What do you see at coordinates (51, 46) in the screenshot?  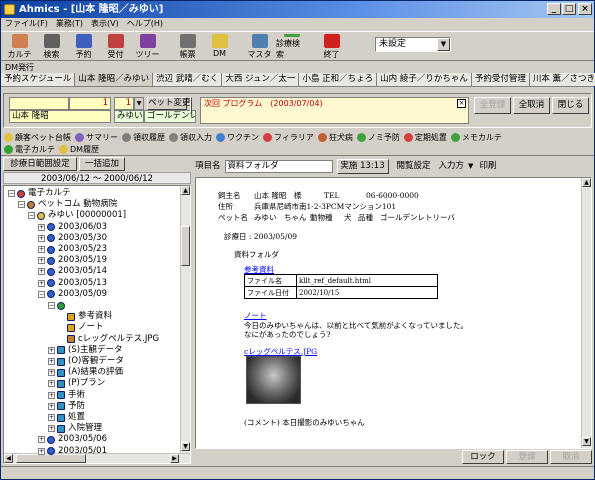 I see `toolbar-button-1: 検索` at bounding box center [51, 46].